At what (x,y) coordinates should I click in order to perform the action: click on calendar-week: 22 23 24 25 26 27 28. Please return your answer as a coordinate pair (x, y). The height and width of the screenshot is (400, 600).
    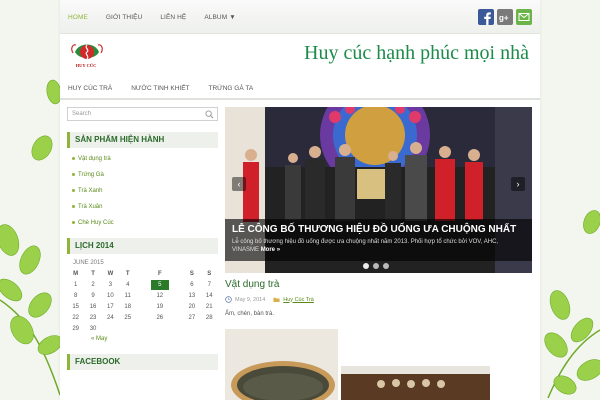
    Looking at the image, I should click on (142, 317).